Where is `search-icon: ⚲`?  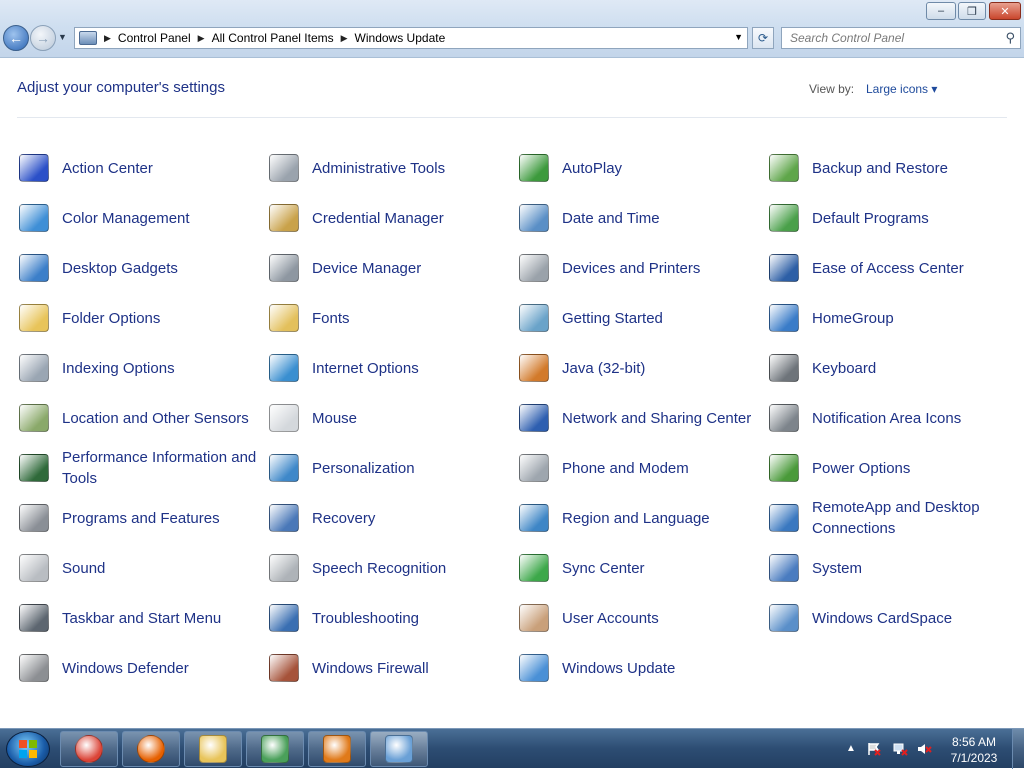
search-icon: ⚲ is located at coordinates (1010, 38).